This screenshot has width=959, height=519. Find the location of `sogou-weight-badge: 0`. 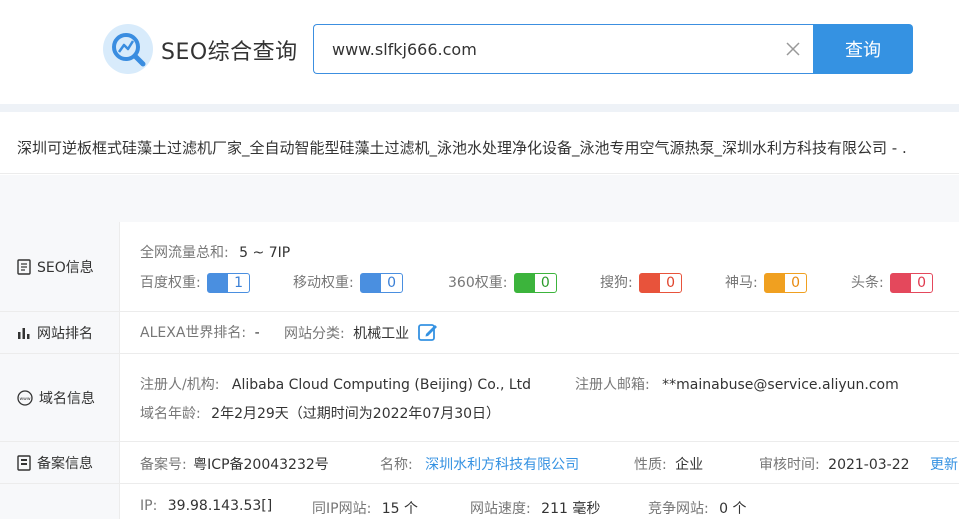

sogou-weight-badge: 0 is located at coordinates (661, 283).